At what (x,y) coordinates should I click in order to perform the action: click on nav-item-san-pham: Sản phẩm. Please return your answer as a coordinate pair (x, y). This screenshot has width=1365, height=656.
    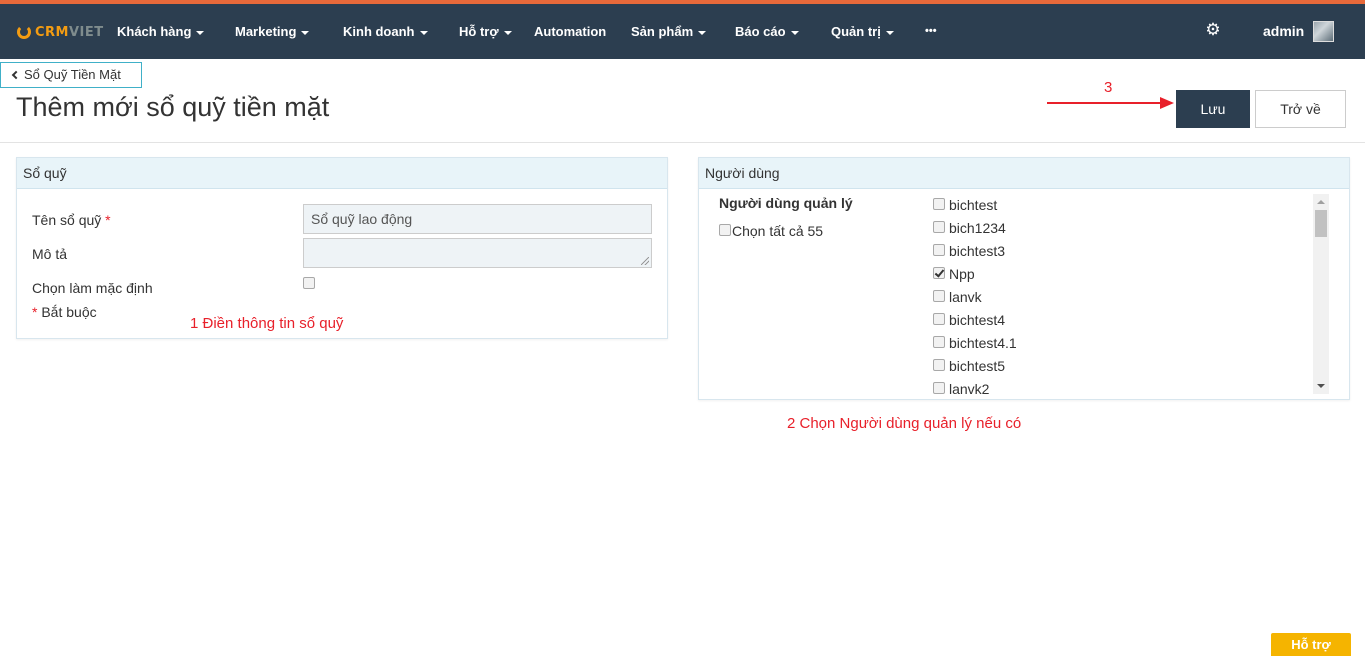
    Looking at the image, I should click on (669, 31).